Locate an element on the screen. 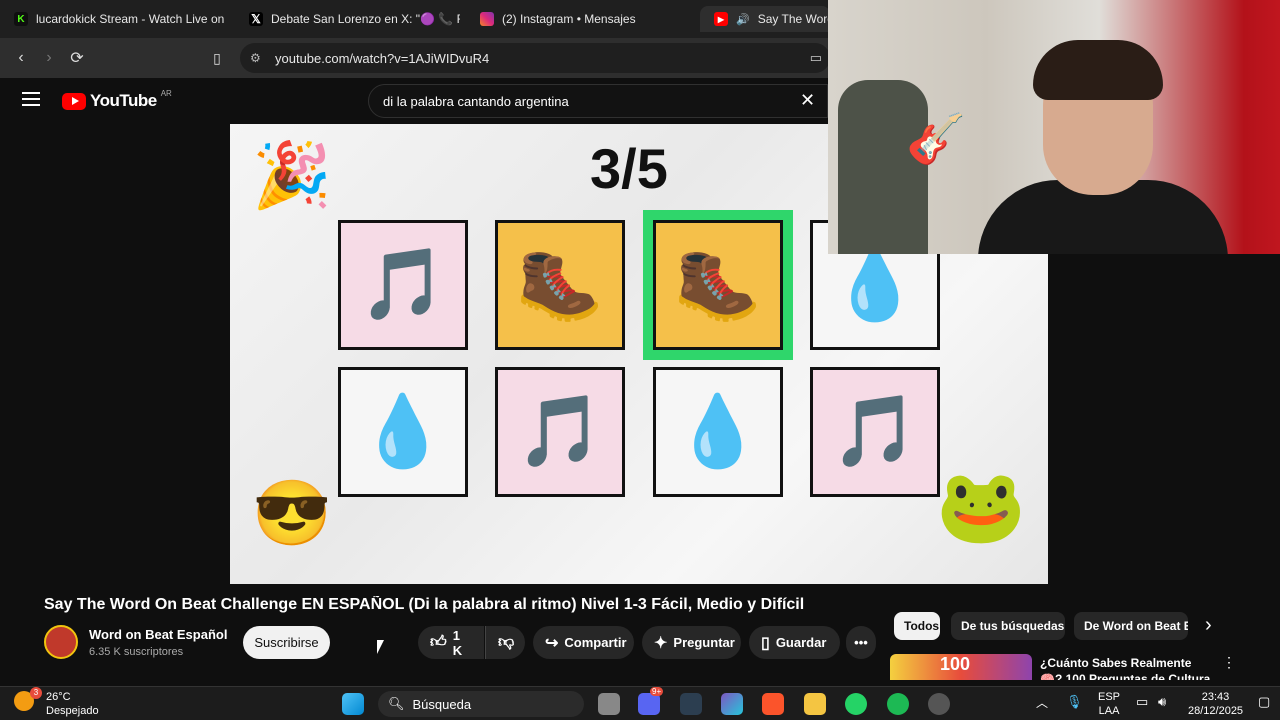  save-label: Guardar is located at coordinates (801, 642).